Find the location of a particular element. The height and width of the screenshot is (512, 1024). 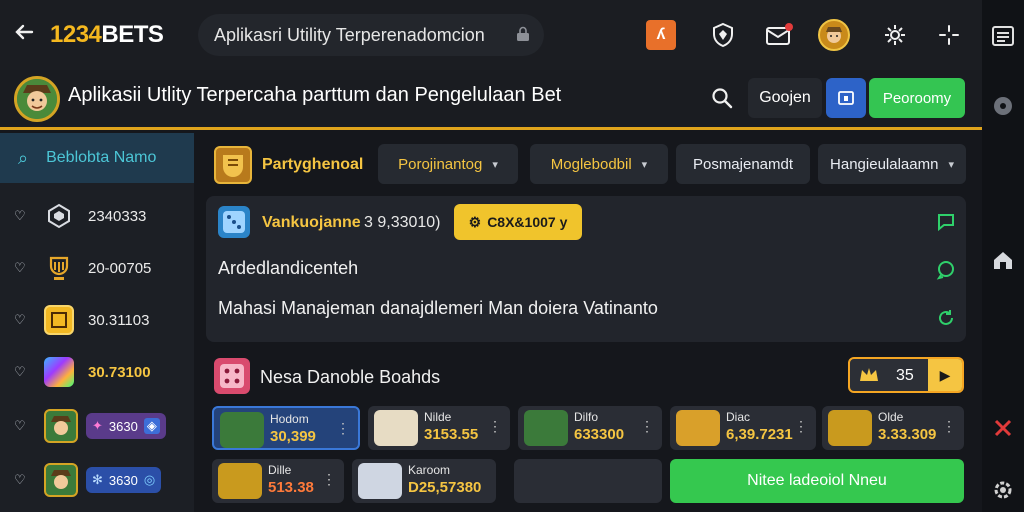

balance-chip: ⚙ C8X&1007 y is located at coordinates (518, 222).